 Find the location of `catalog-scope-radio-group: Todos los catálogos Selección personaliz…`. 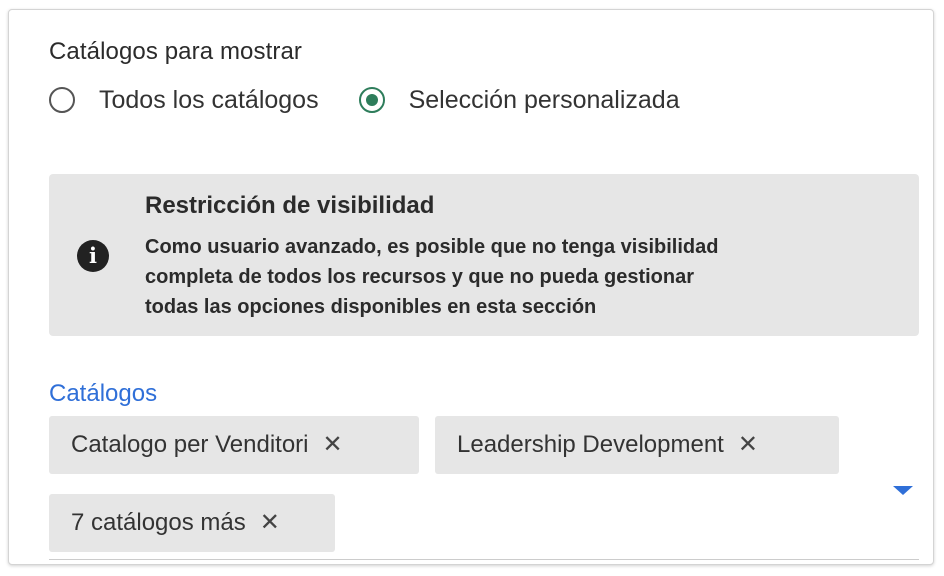

catalog-scope-radio-group: Todos los catálogos Selección personaliz… is located at coordinates (364, 100).